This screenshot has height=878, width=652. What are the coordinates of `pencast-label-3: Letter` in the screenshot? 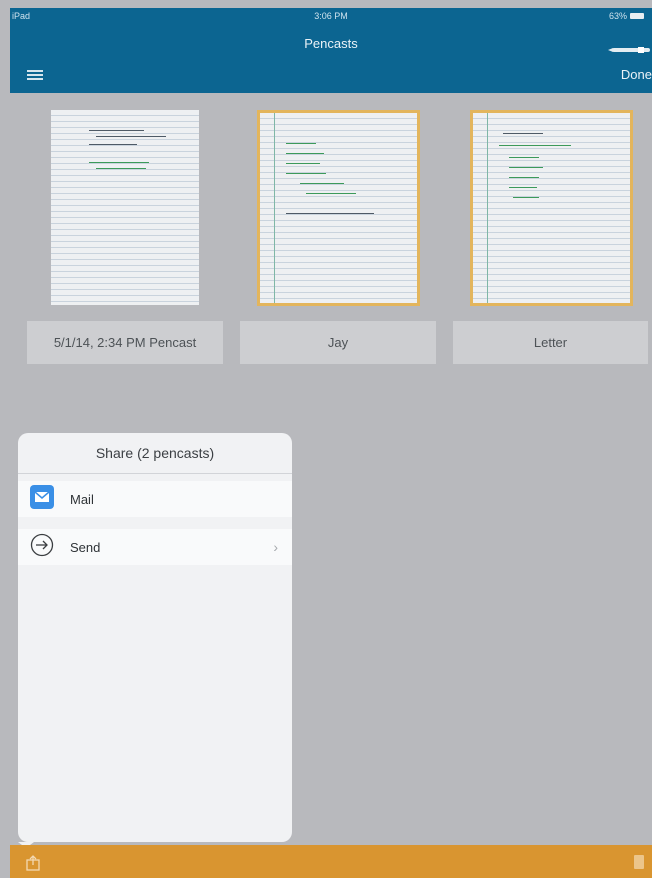 It's located at (550, 342).